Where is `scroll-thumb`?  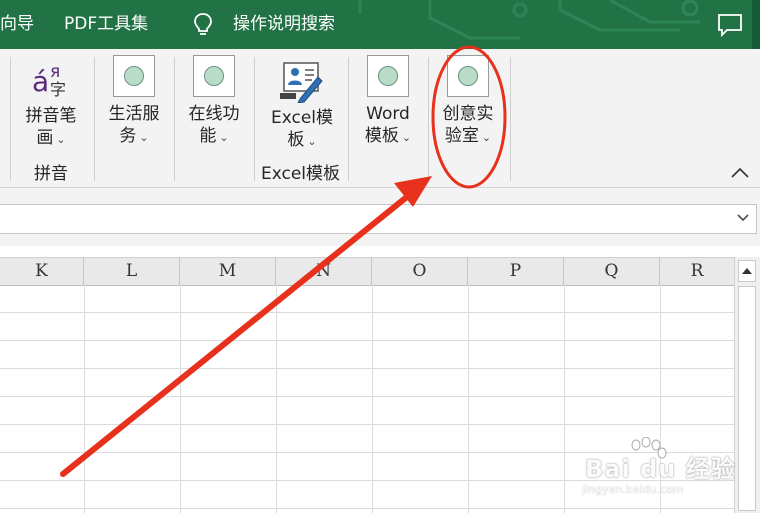 scroll-thumb is located at coordinates (747, 398).